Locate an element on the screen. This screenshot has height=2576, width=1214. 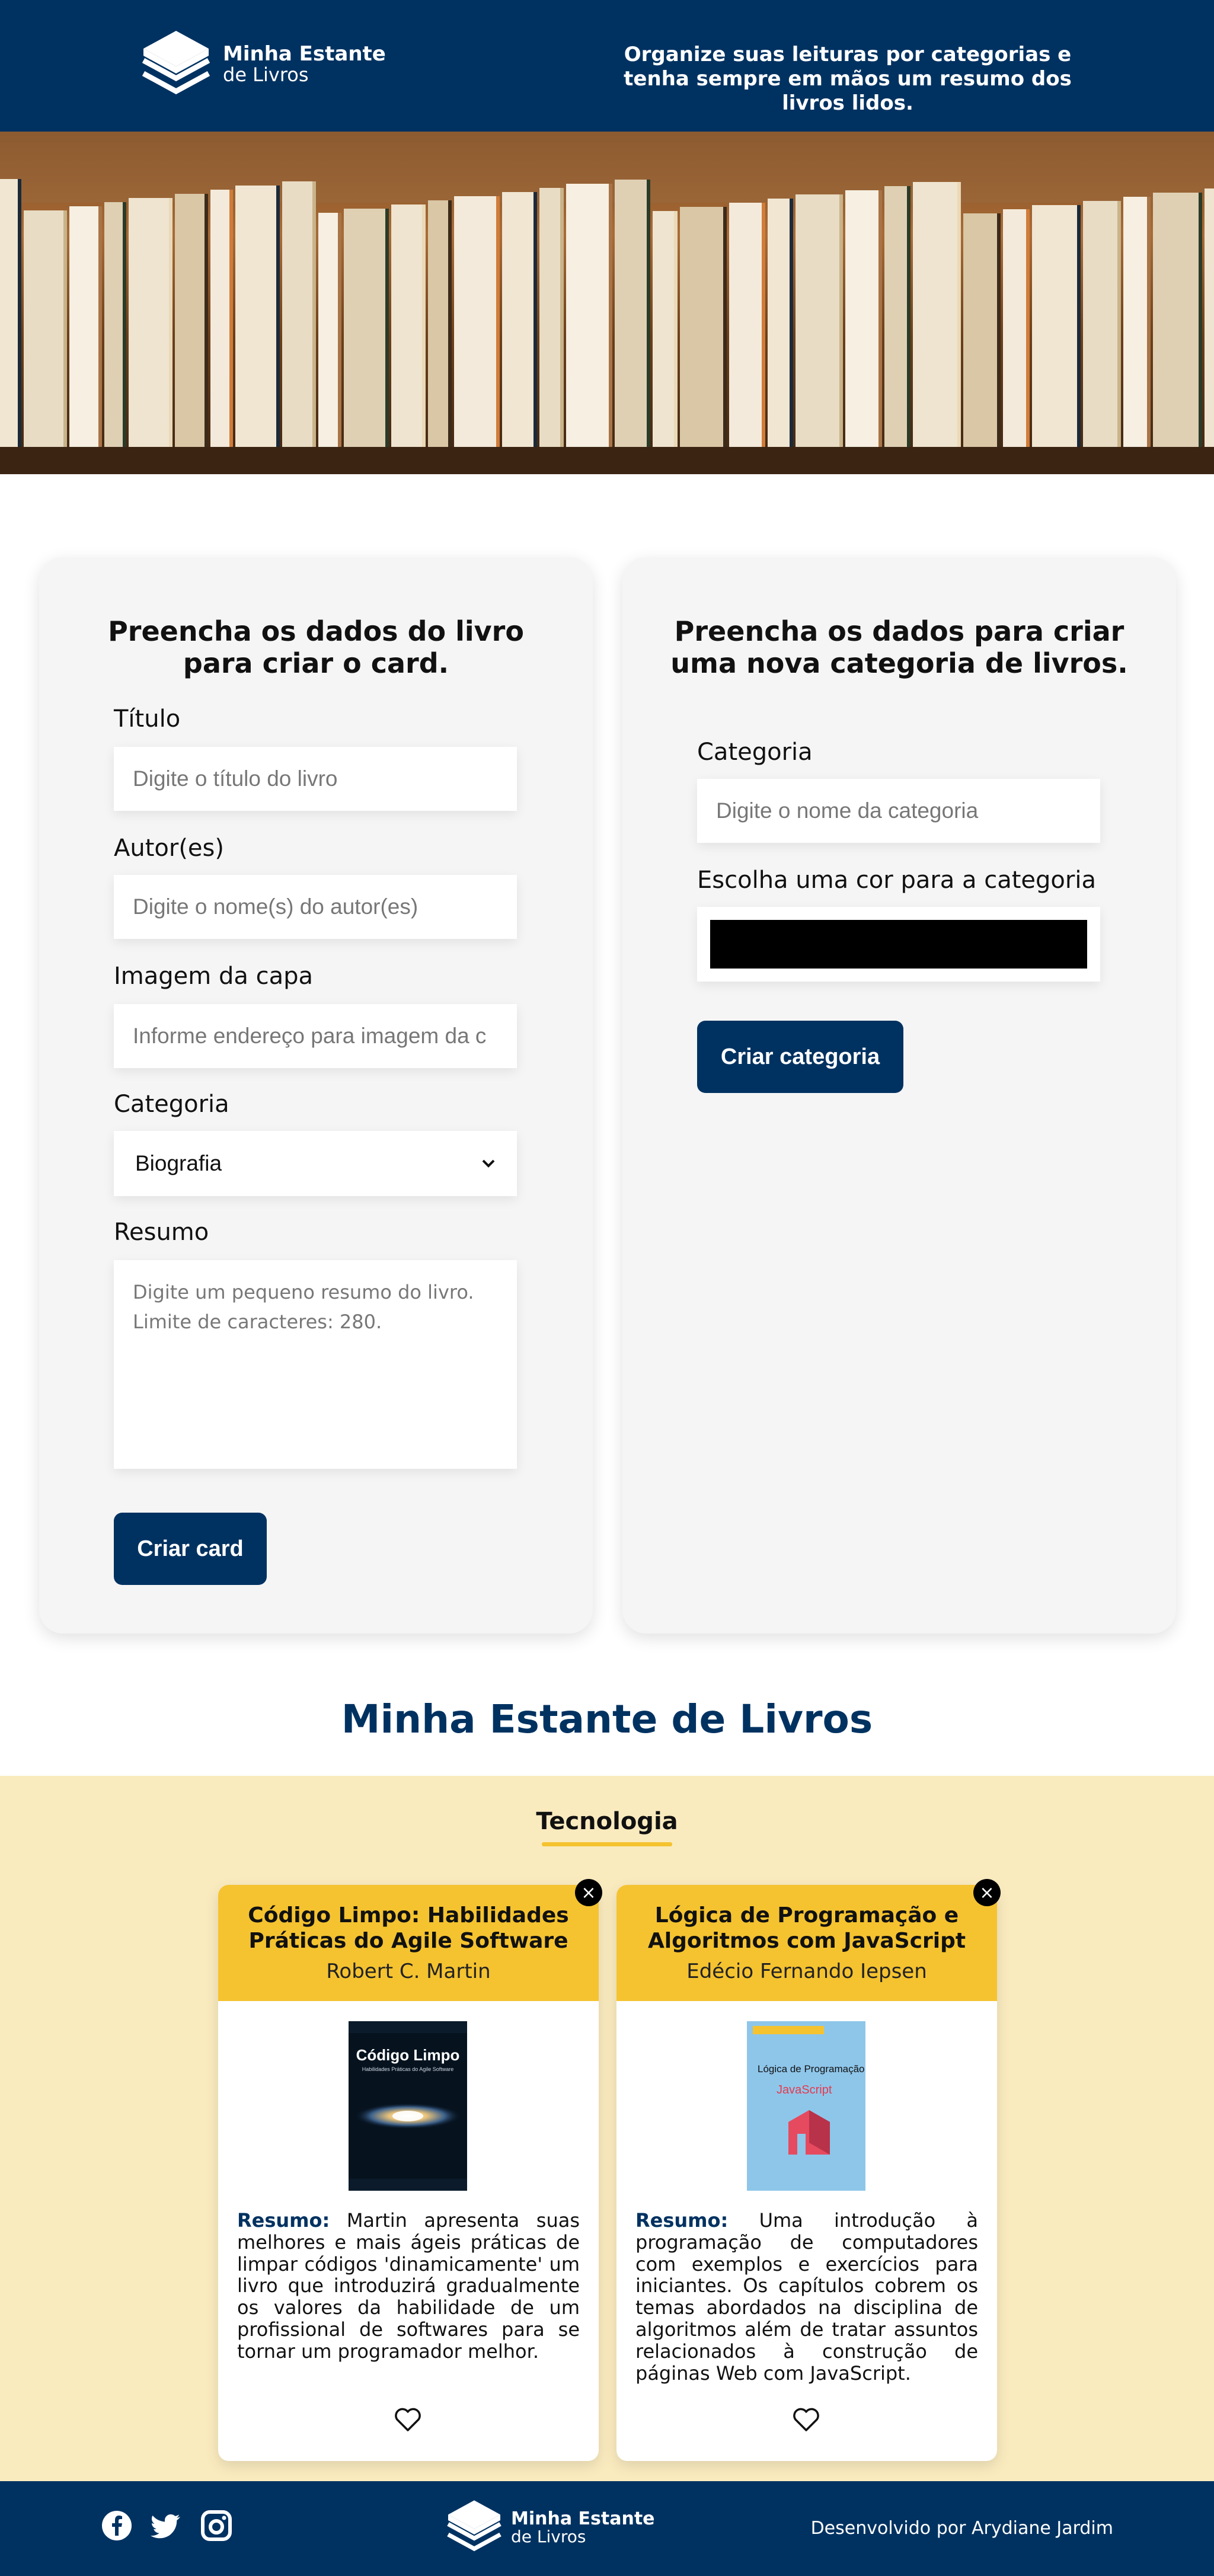
bookshelf-illustration is located at coordinates (607, 303).